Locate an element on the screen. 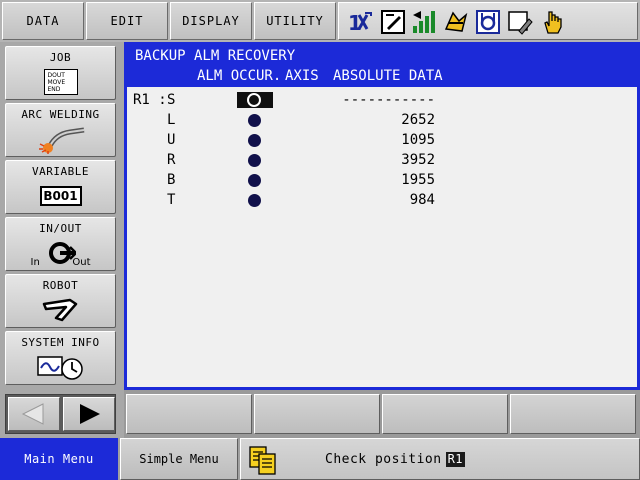  col-header-axis: AXIS is located at coordinates (302, 76).